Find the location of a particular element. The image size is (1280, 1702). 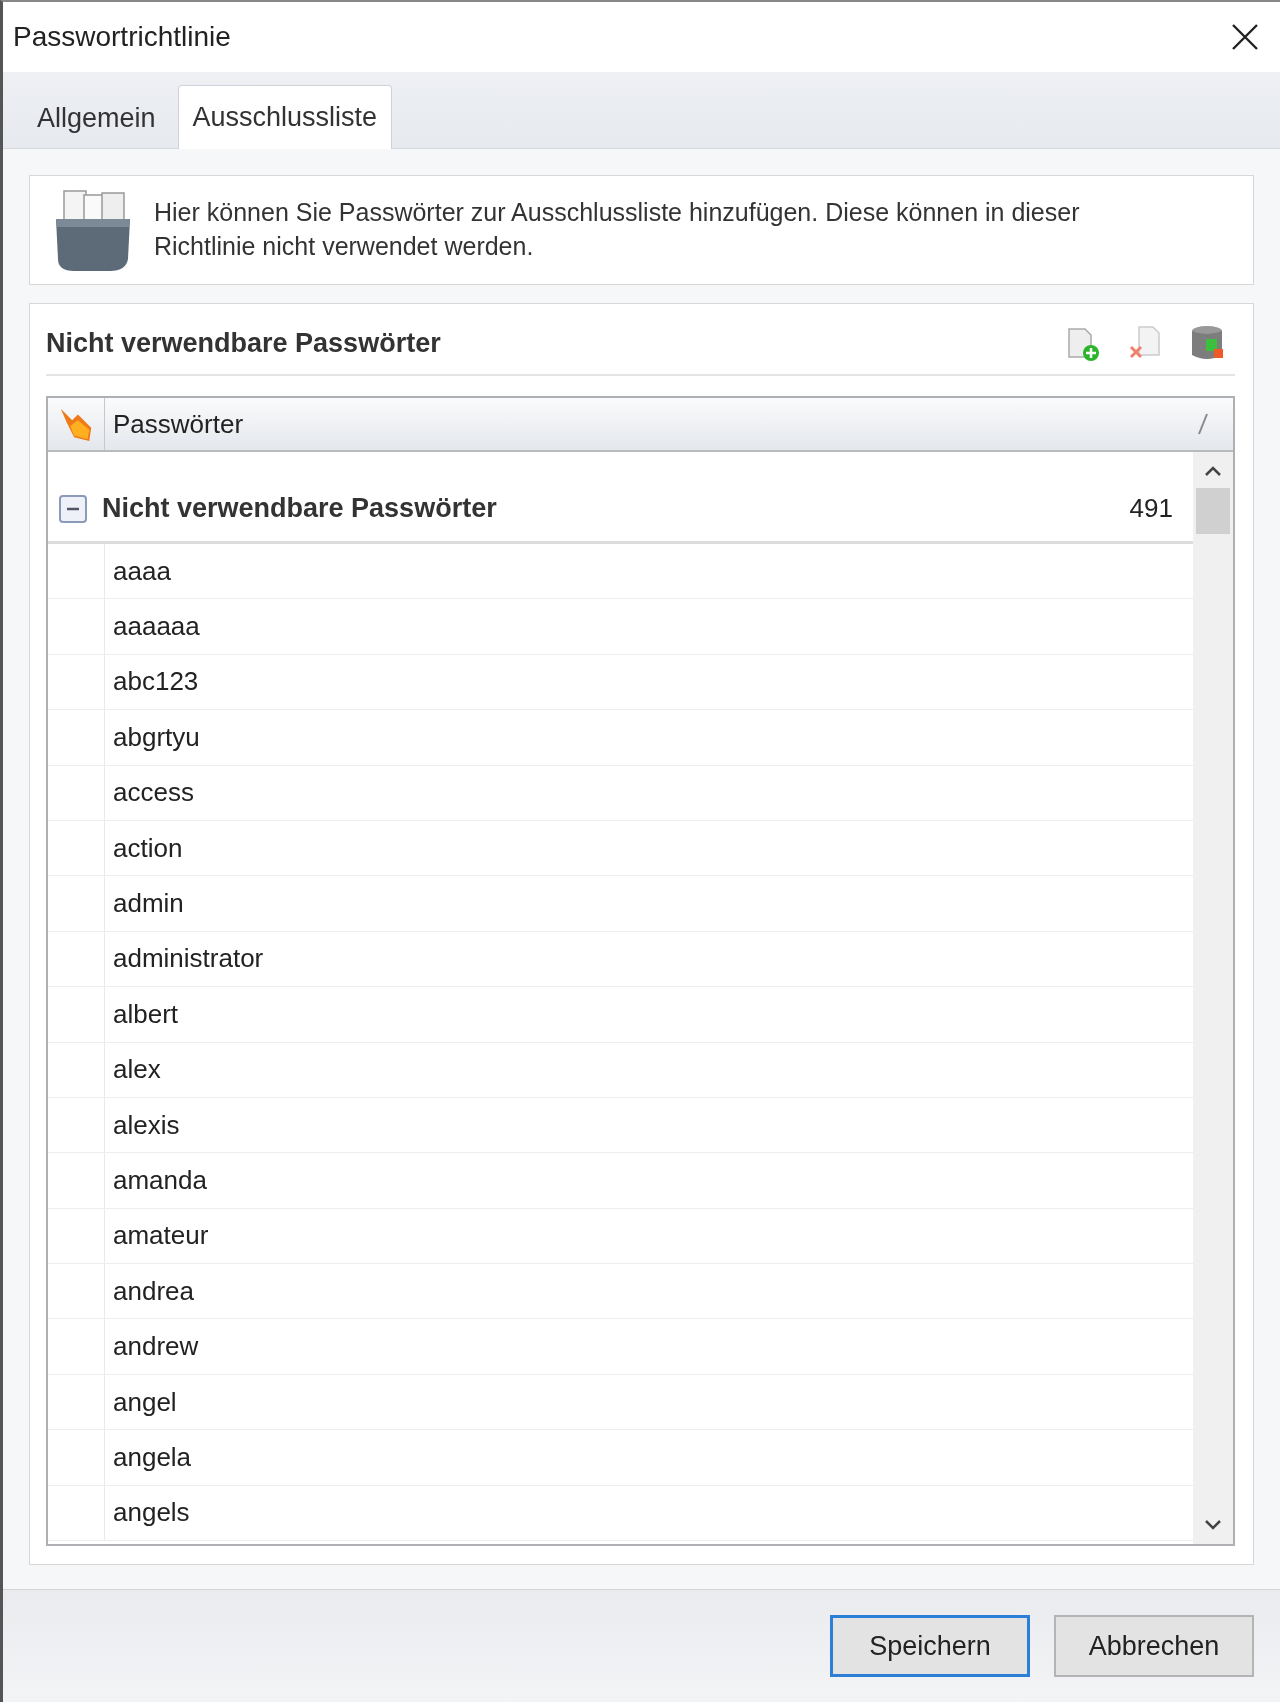

scrollbar is located at coordinates (1213, 998).